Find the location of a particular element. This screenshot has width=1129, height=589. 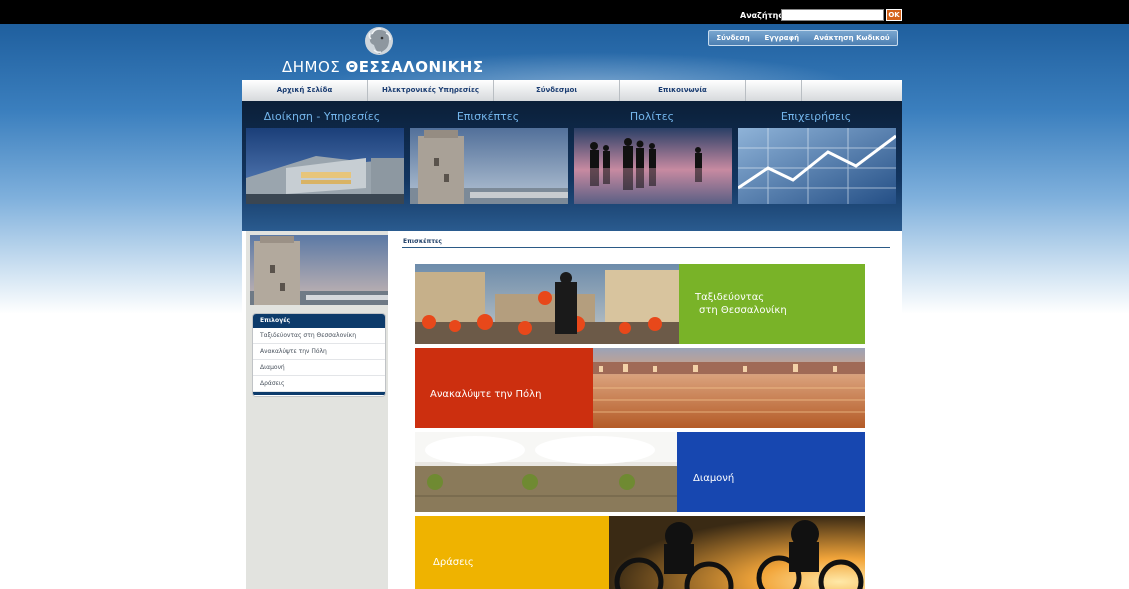

options-menu-item-accommodation: Διαμονή is located at coordinates (319, 368).